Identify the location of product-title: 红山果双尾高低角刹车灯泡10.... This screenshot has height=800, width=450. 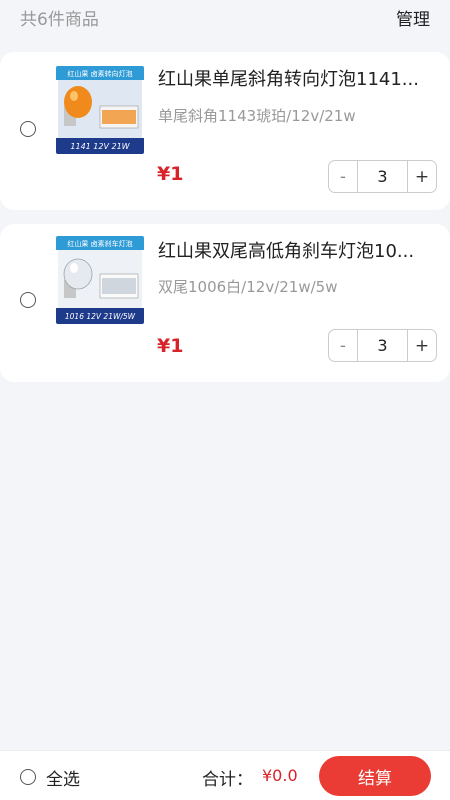
(299, 252).